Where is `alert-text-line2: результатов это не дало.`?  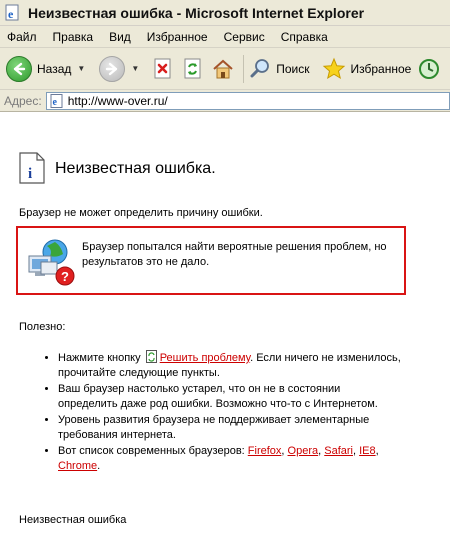
alert-text-line2: результатов это не дало. is located at coordinates (146, 262).